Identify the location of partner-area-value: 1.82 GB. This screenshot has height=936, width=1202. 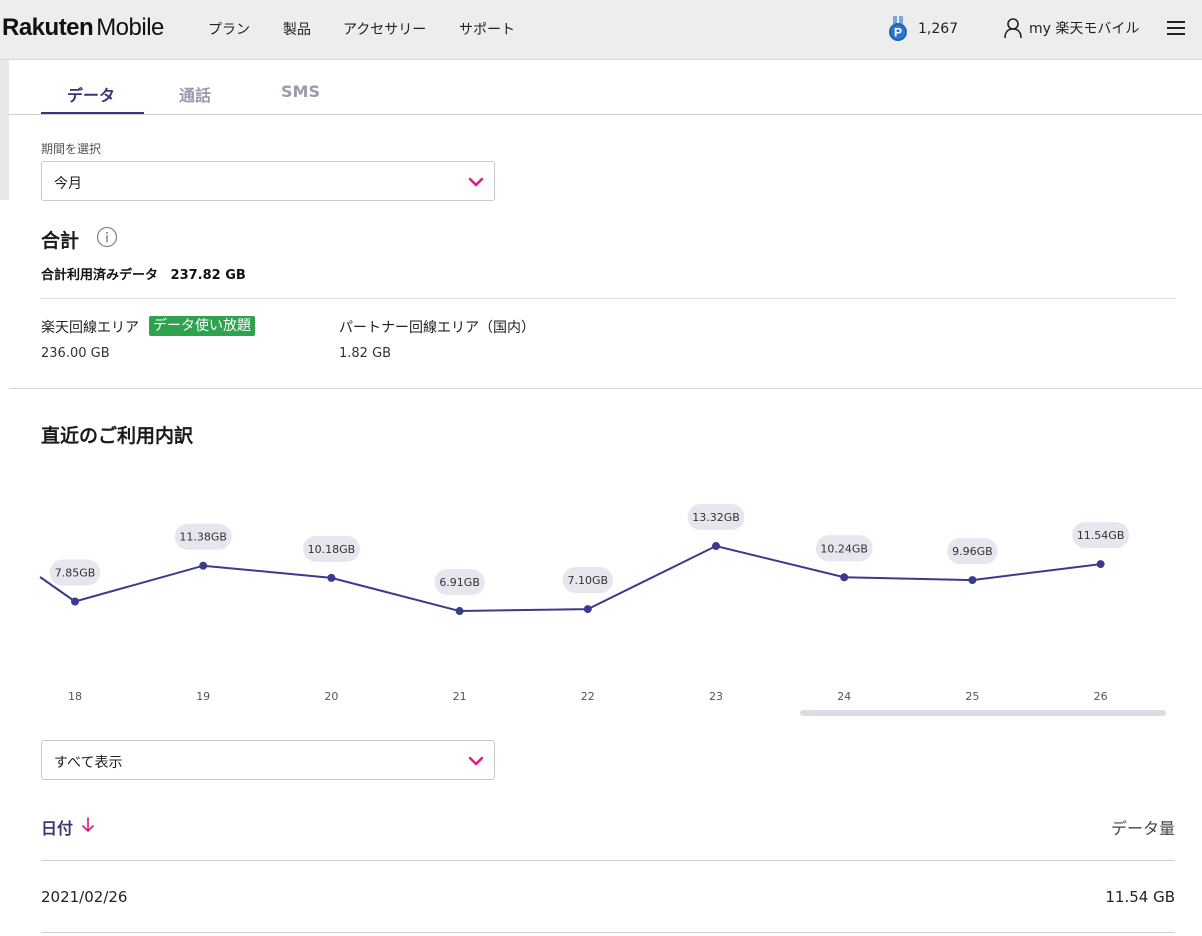
(365, 353).